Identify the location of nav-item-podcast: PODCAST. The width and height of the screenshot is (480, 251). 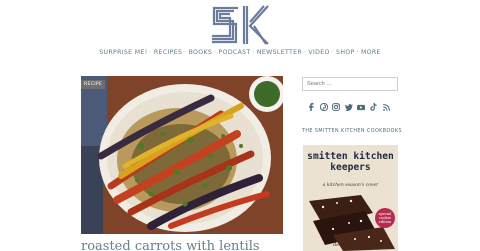
(235, 52).